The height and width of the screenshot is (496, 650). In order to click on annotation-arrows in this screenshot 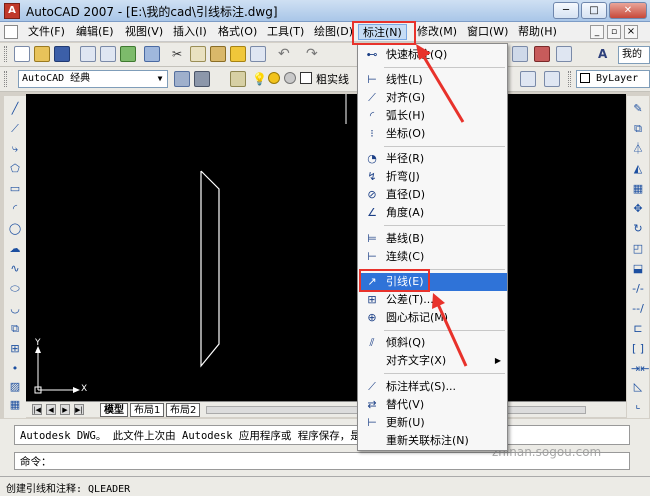, I will do `click(442, 205)`.